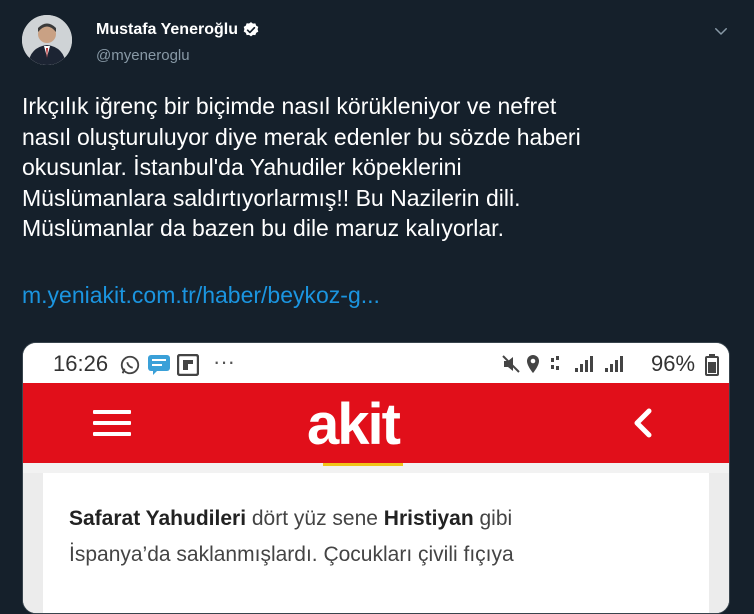 Image resolution: width=754 pixels, height=614 pixels. I want to click on avatar-image, so click(47, 40).